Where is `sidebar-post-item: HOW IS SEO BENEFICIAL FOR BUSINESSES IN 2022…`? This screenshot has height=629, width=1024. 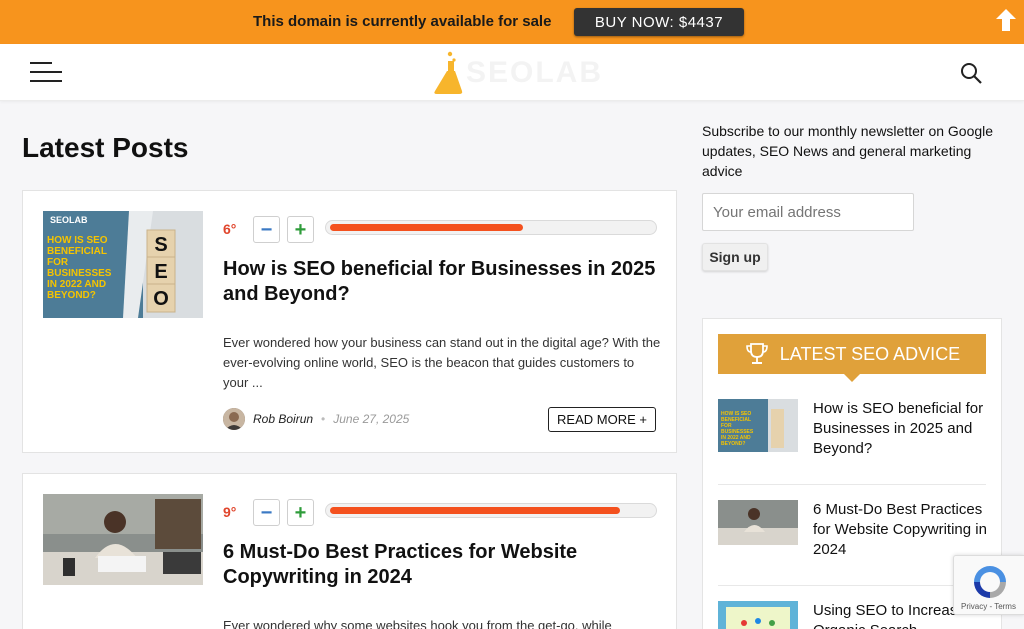 sidebar-post-item: HOW IS SEO BENEFICIAL FOR BUSINESSES IN 2022… is located at coordinates (852, 429).